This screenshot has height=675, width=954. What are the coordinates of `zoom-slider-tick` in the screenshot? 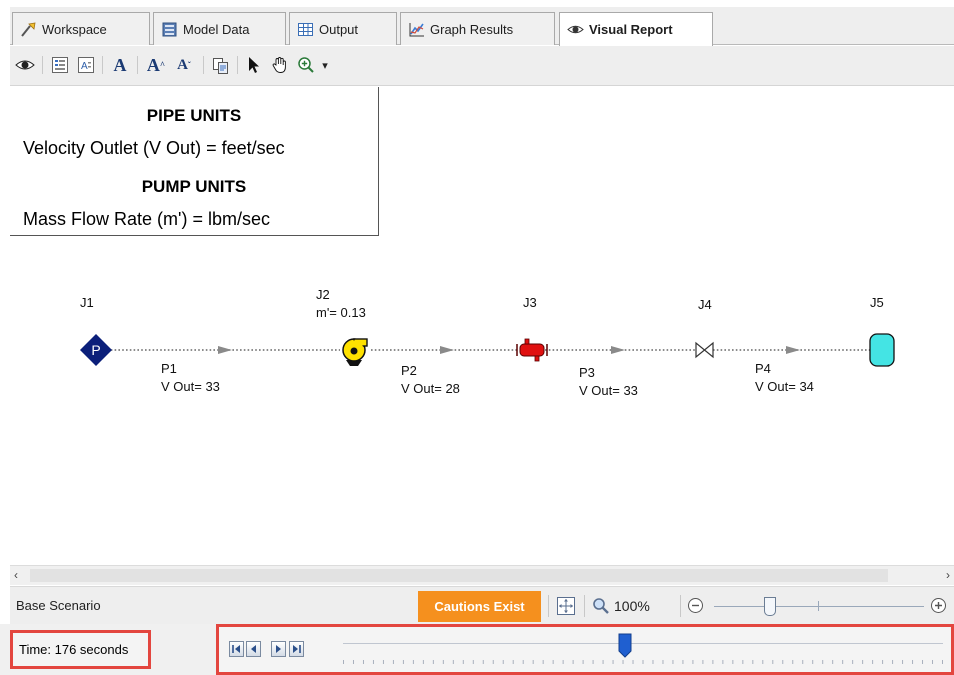 It's located at (818, 606).